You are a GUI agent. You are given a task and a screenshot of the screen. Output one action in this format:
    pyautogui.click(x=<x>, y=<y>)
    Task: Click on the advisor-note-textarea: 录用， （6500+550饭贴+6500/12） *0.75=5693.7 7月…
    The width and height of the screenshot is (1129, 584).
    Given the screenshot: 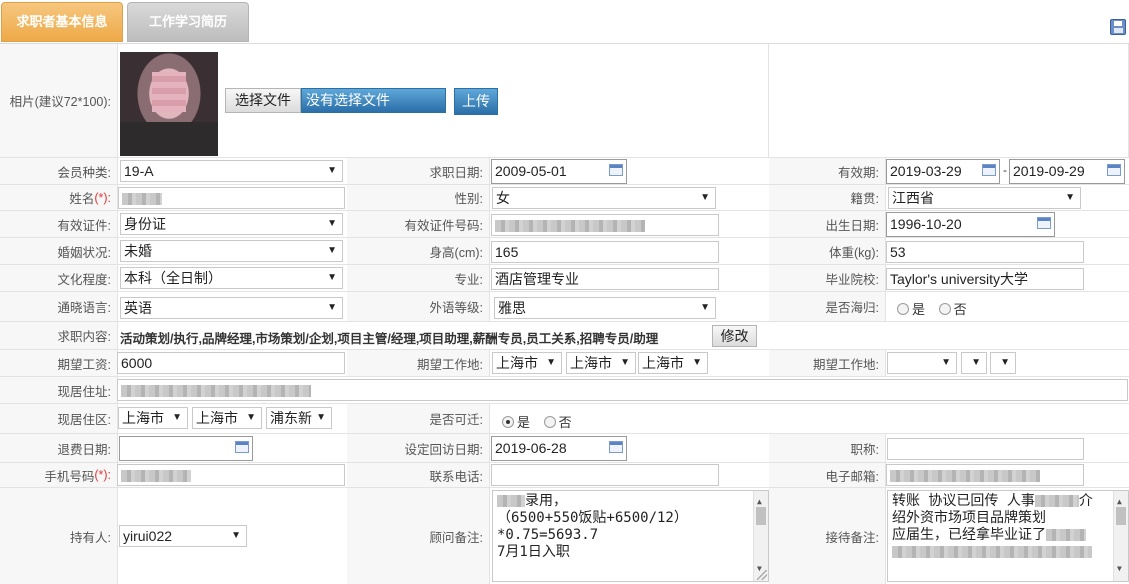 What is the action you would take?
    pyautogui.click(x=630, y=536)
    